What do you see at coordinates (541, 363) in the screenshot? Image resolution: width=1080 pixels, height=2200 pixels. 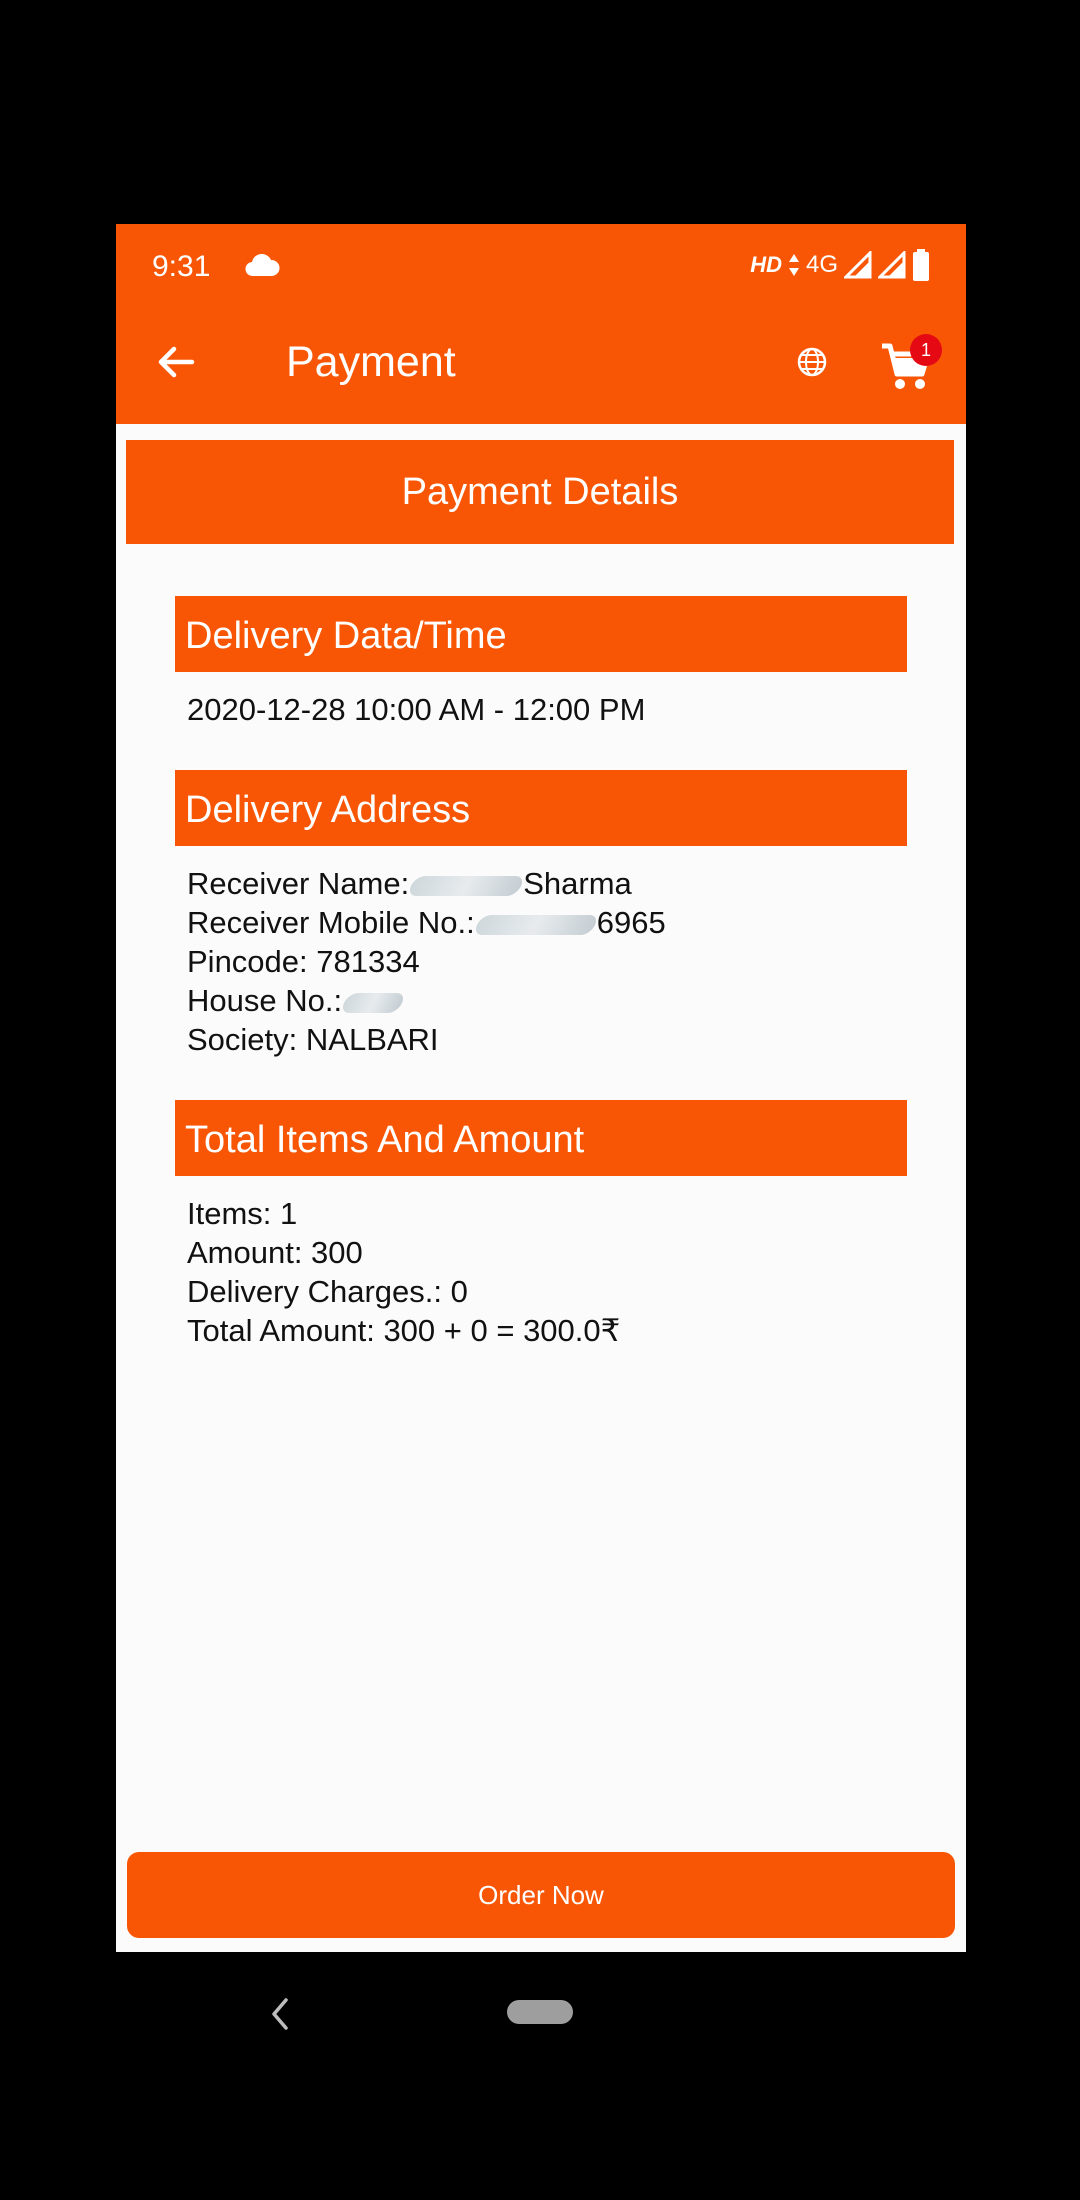 I see `toolbar: Payment 1` at bounding box center [541, 363].